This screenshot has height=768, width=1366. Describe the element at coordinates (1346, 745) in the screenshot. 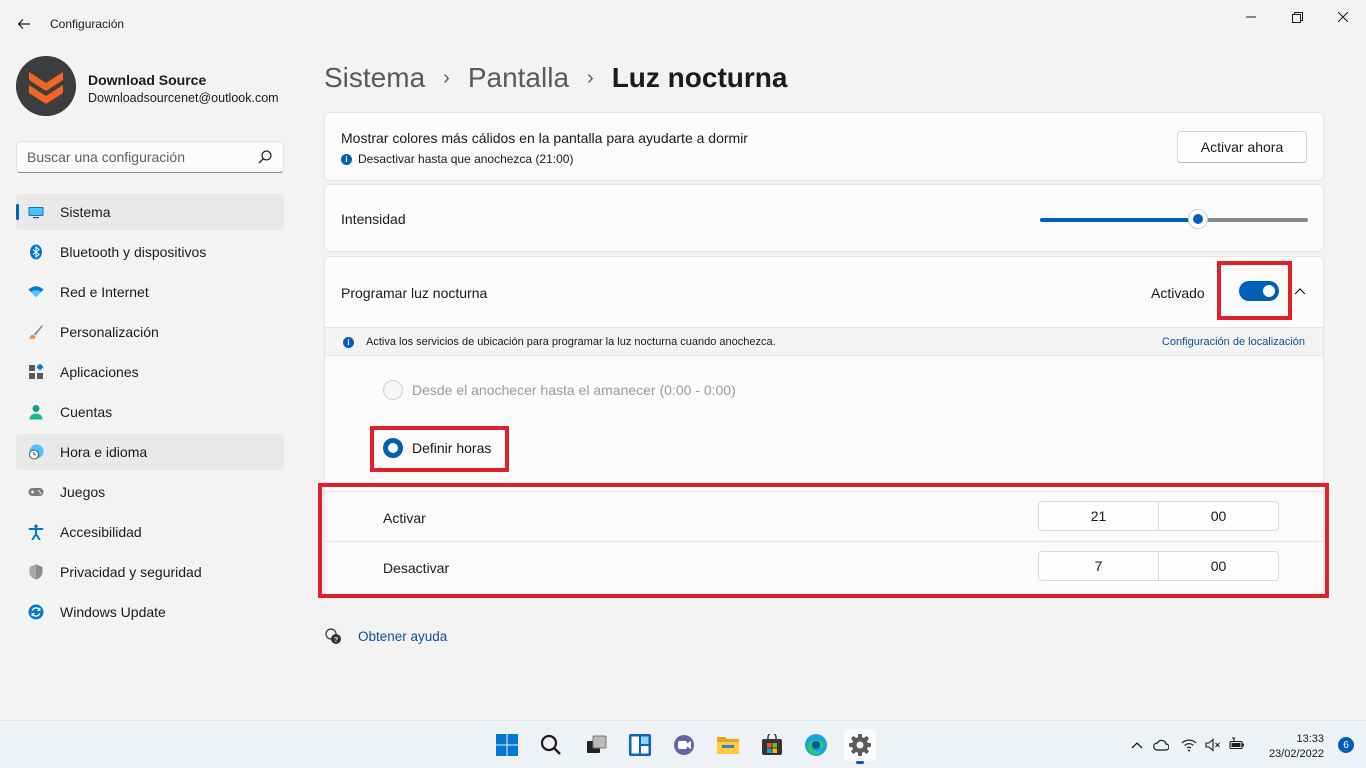

I see `notification-badge: 6` at that location.